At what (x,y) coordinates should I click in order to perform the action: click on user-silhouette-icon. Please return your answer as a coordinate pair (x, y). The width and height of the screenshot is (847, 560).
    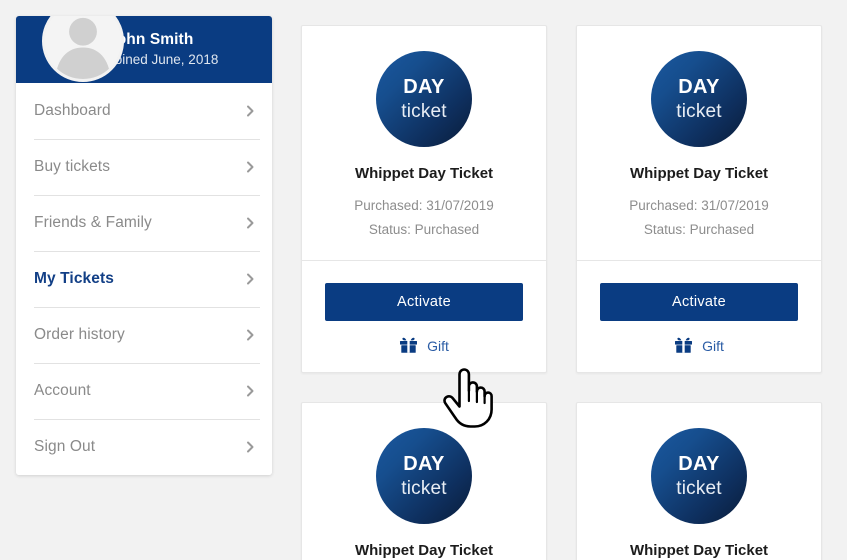
    Looking at the image, I should click on (83, 47).